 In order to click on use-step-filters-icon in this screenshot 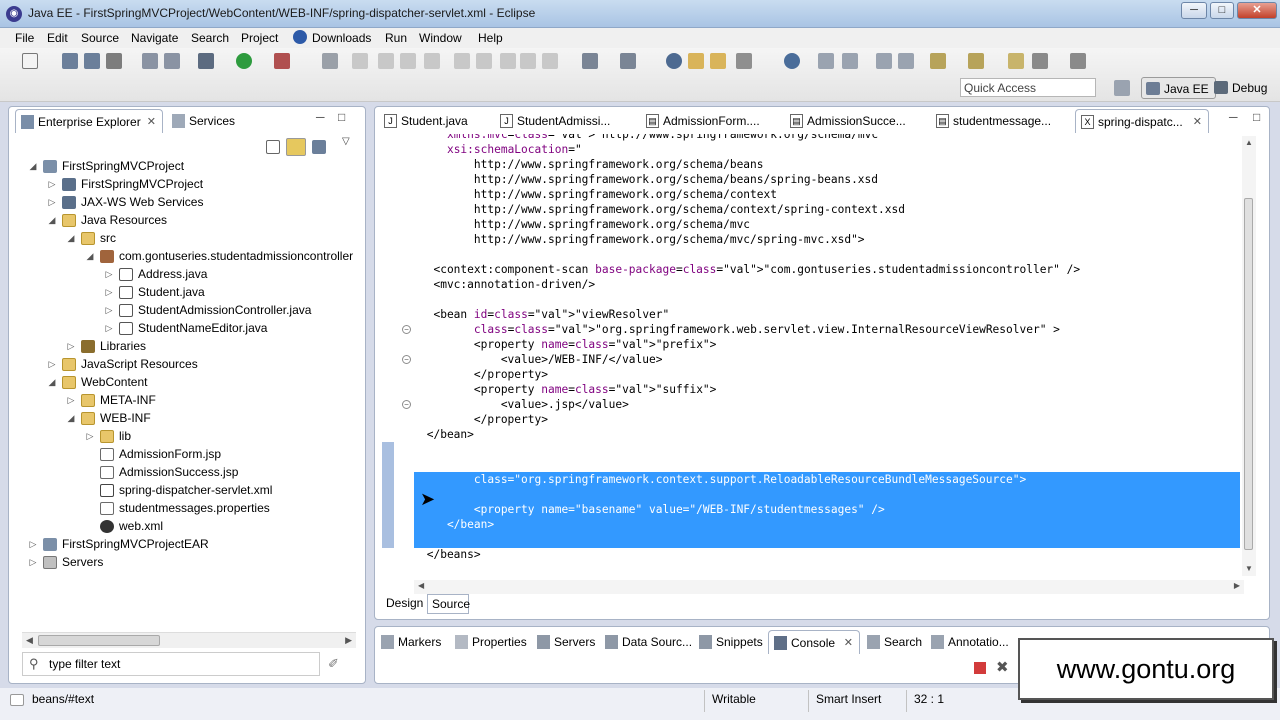, I will do `click(550, 61)`.